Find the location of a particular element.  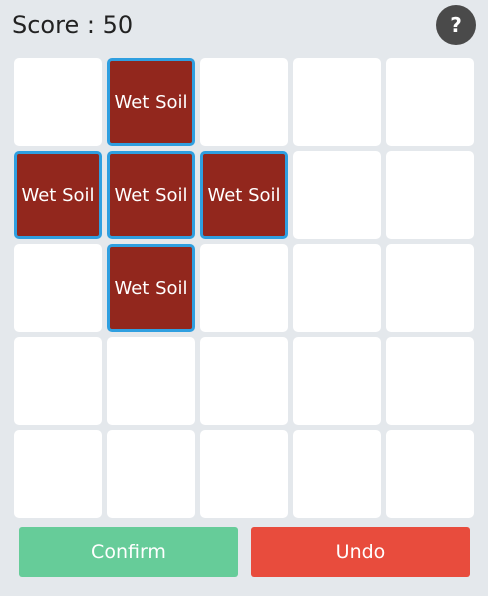

question-mark-icon: ? is located at coordinates (456, 25).